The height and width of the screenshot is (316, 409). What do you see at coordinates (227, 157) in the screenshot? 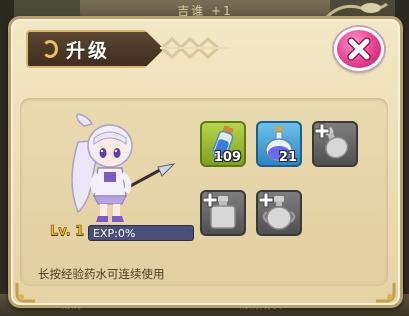
I see `item-count: 109` at bounding box center [227, 157].